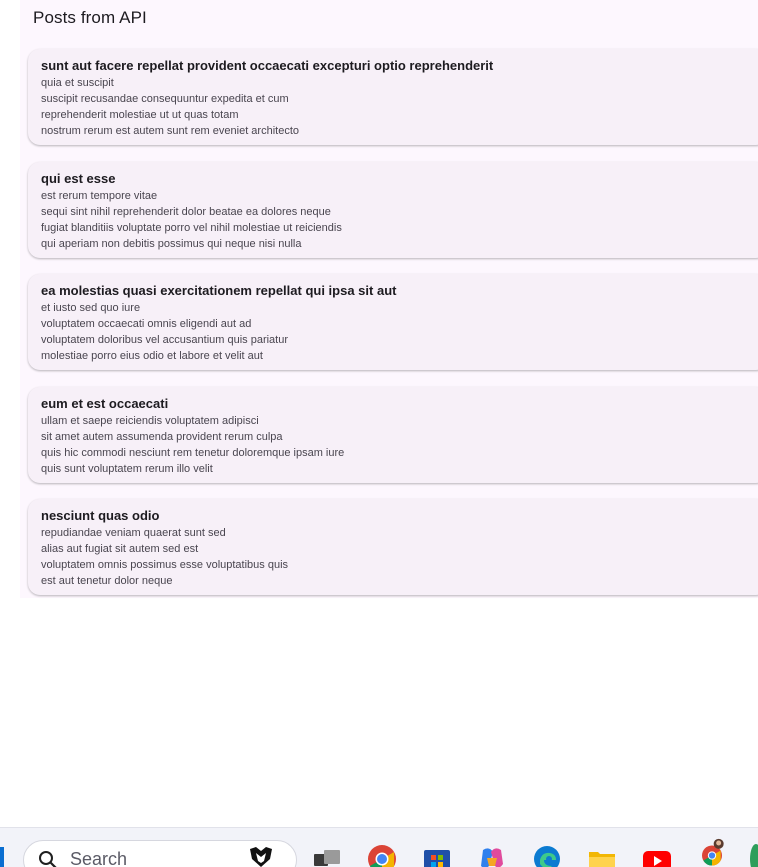 The image size is (758, 867). I want to click on taskbar: Search, so click(379, 847).